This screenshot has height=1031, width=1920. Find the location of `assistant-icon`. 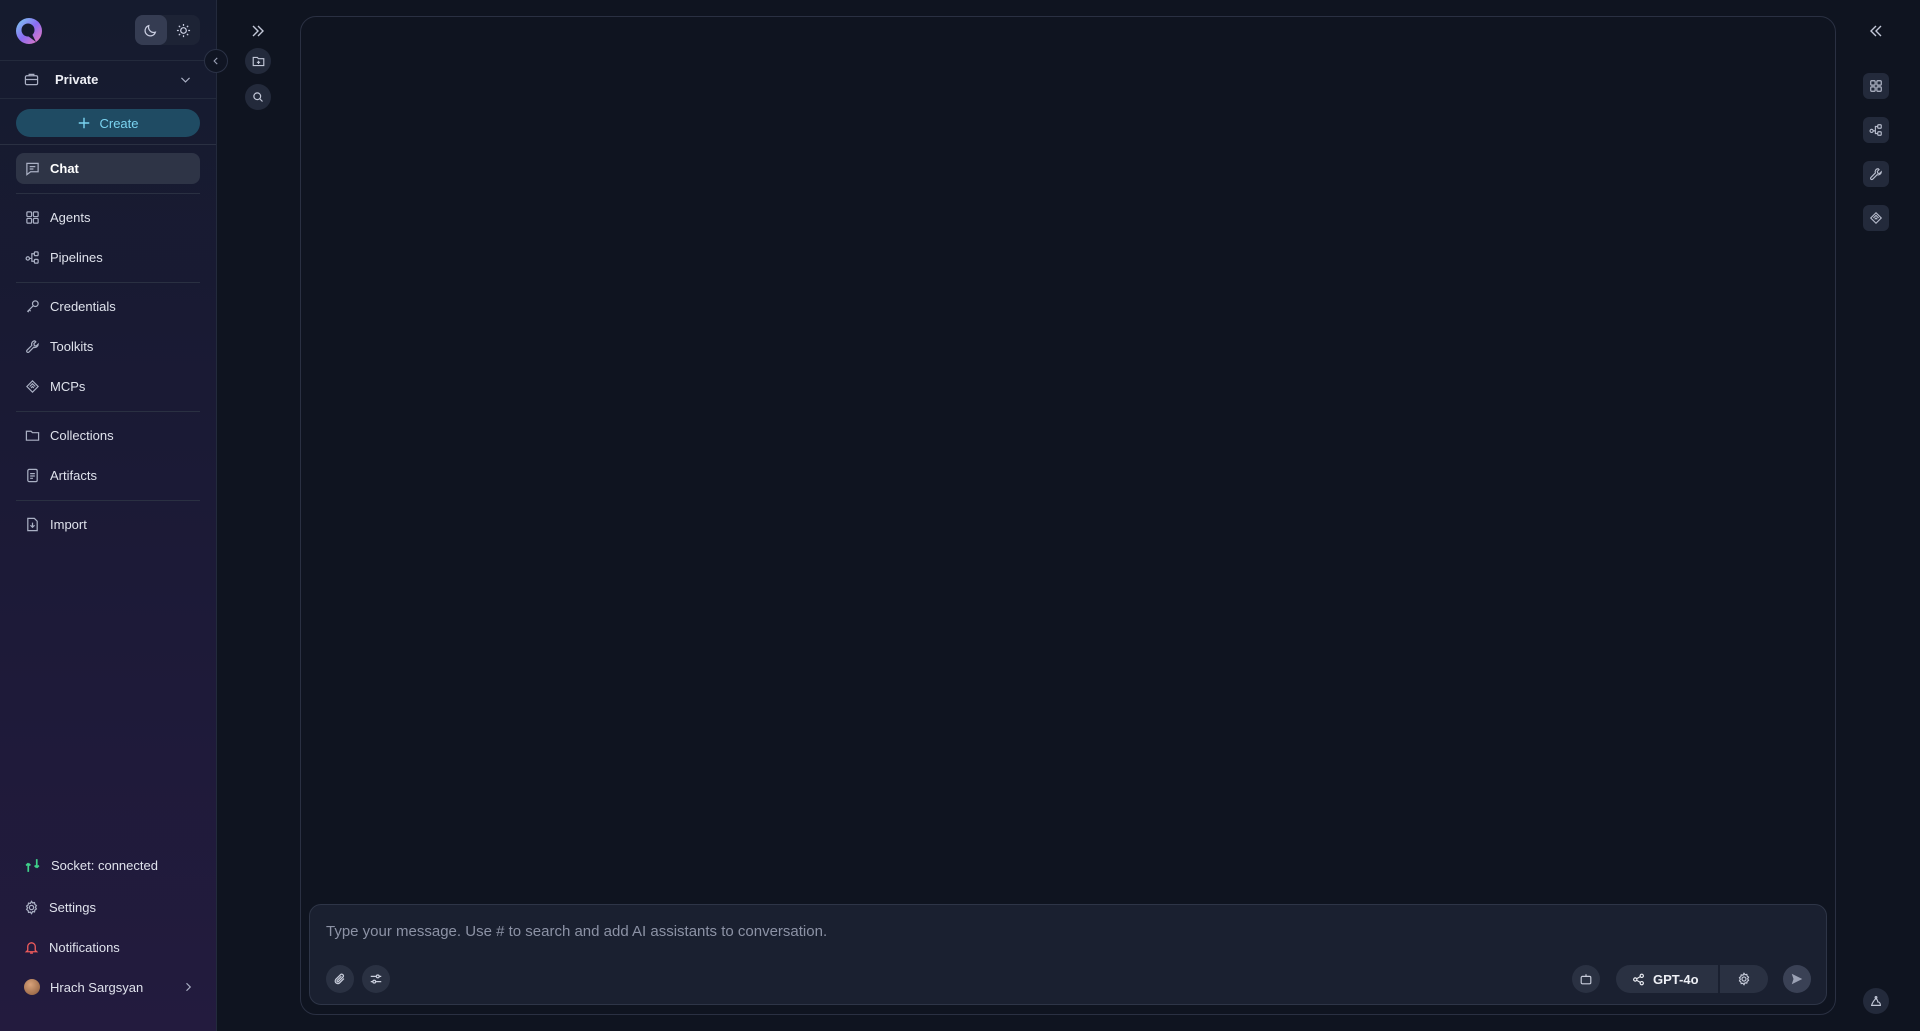

assistant-icon is located at coordinates (1876, 1001).